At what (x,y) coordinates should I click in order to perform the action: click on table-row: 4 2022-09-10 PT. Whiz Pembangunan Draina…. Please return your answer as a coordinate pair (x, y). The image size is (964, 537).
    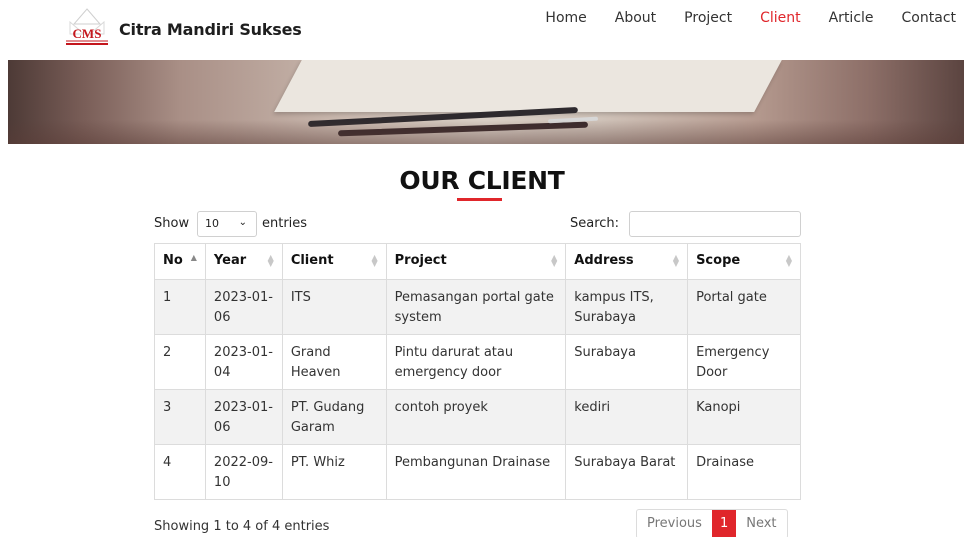
    Looking at the image, I should click on (477, 472).